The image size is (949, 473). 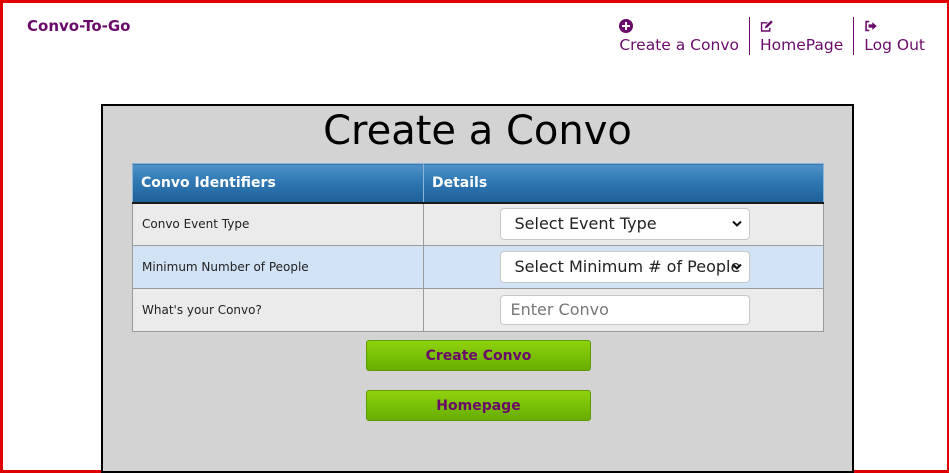 I want to click on top-nav: Create a Convo HomePage Log Out, so click(x=772, y=36).